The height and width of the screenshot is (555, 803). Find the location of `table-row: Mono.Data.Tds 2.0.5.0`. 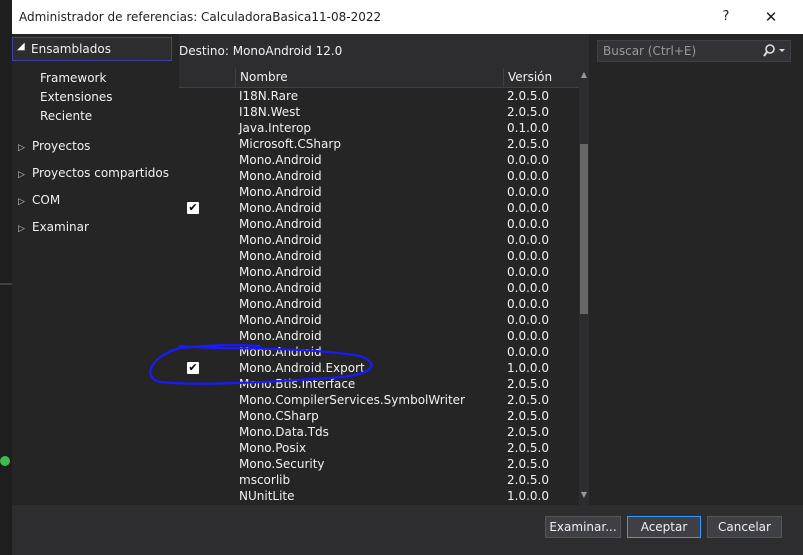

table-row: Mono.Data.Tds 2.0.5.0 is located at coordinates (379, 432).